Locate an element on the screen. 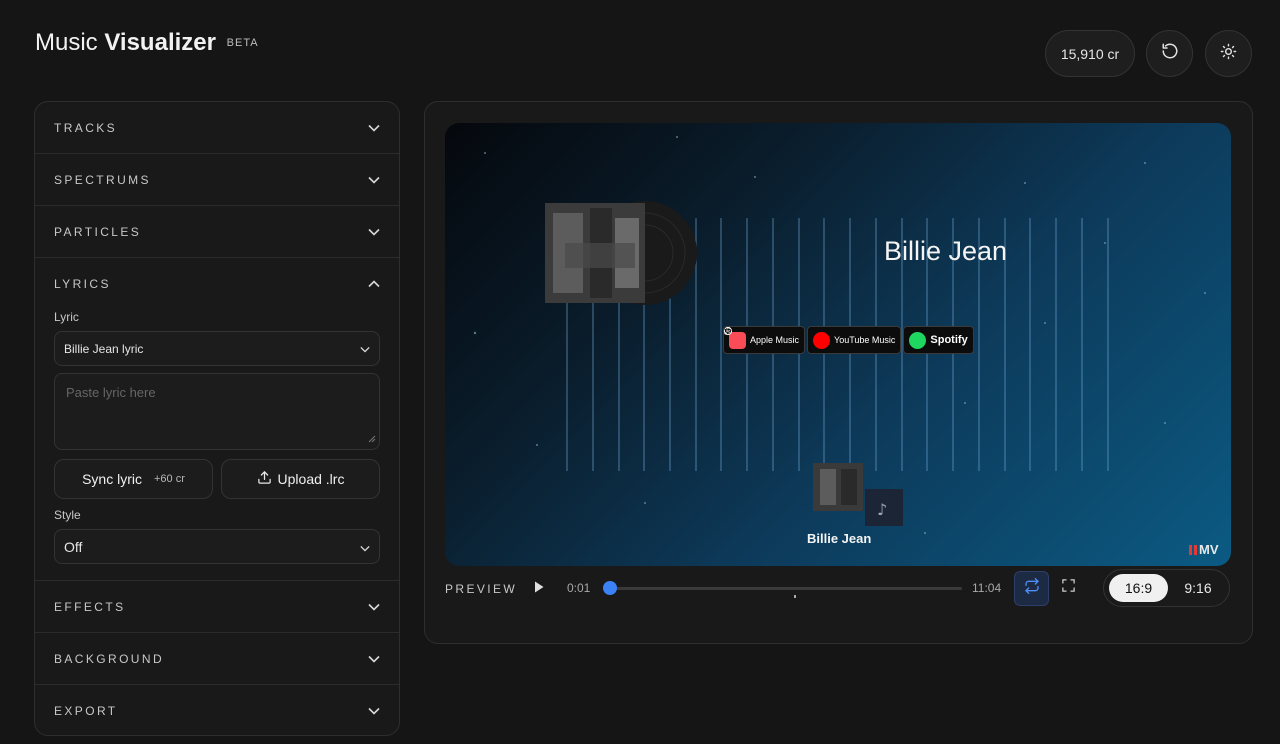  section-label: LYRICS is located at coordinates (82, 284).